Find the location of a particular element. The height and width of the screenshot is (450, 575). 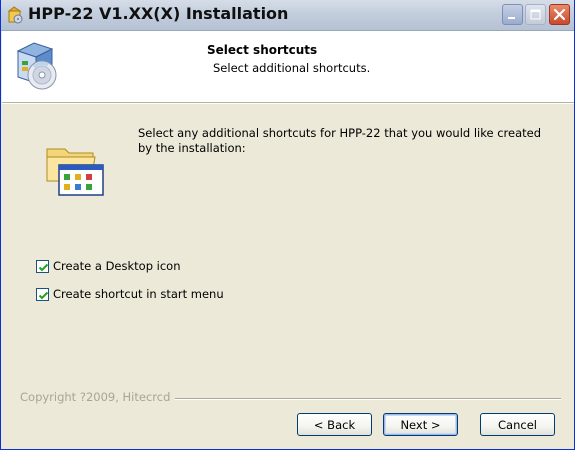

minimize-button is located at coordinates (512, 14).